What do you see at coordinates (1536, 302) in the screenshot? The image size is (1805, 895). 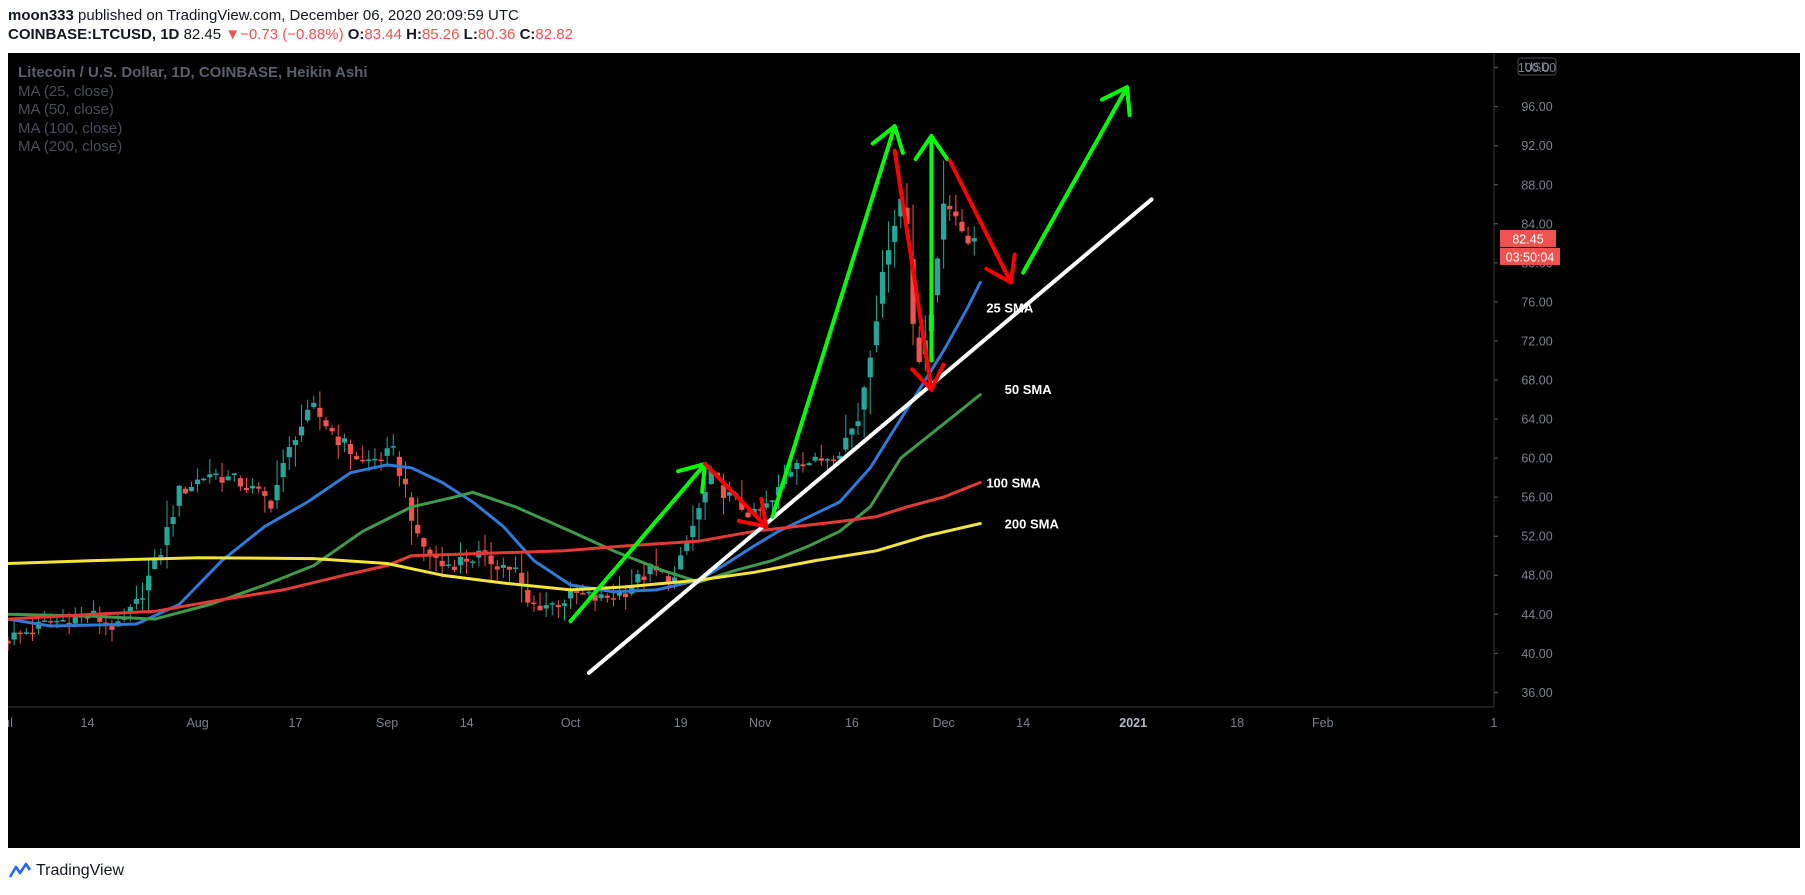 I see `y-tick-label: 76.00` at bounding box center [1536, 302].